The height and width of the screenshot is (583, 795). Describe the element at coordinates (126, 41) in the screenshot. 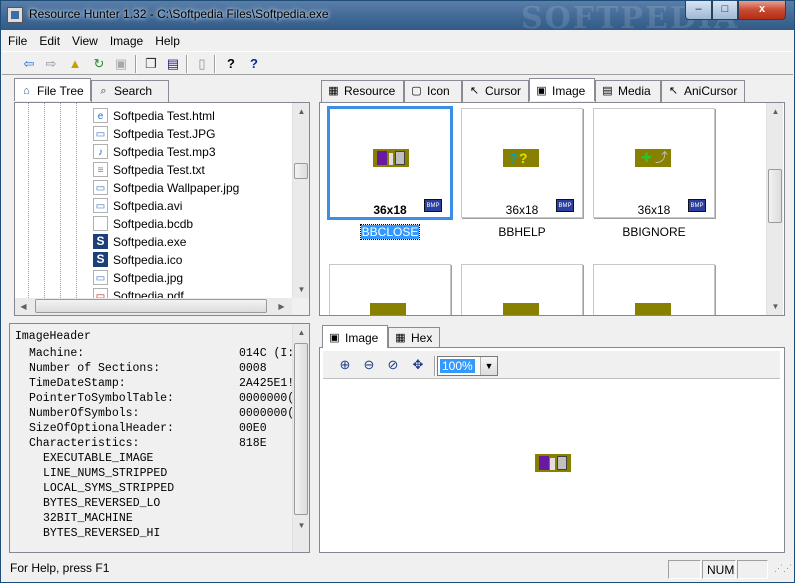

I see `menu-image: Image` at that location.